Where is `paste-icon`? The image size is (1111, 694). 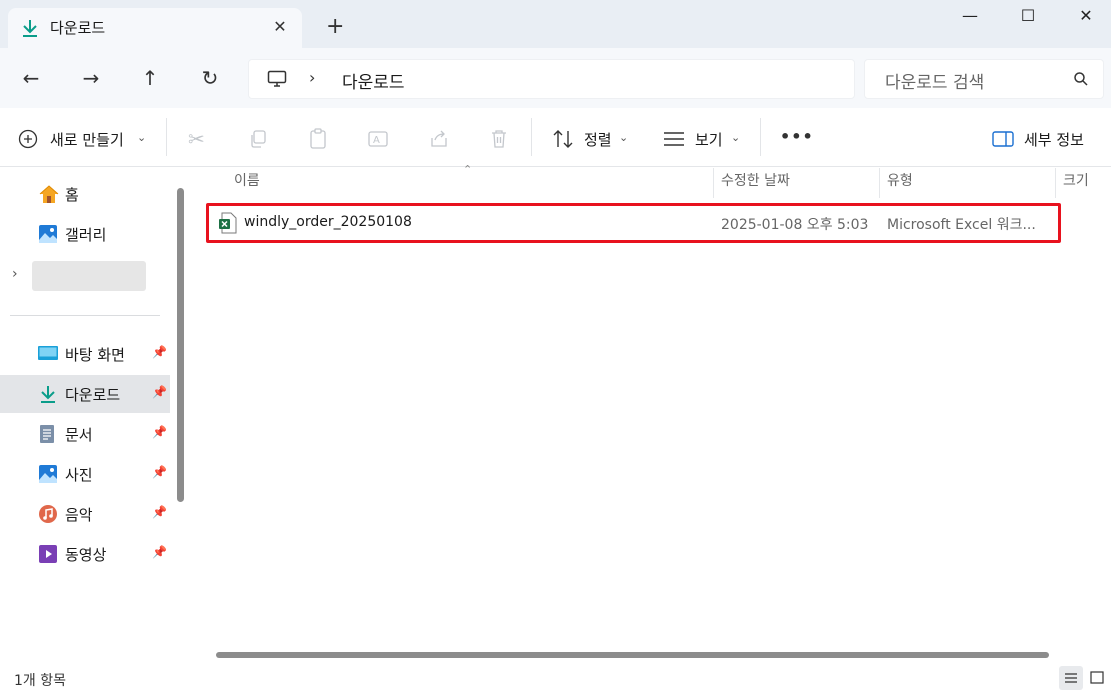 paste-icon is located at coordinates (318, 141).